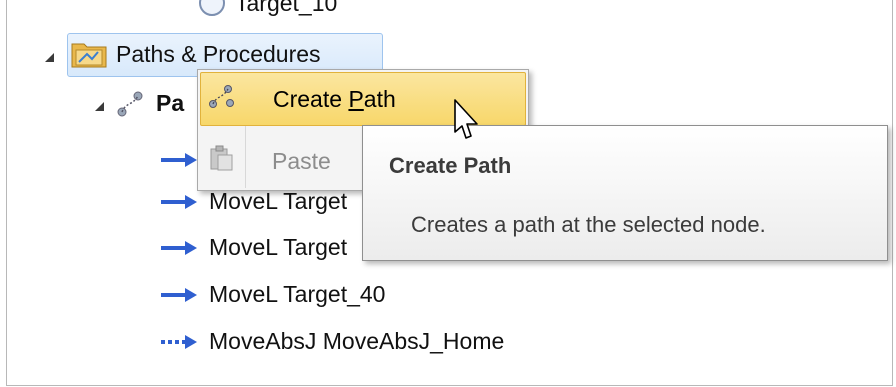 This screenshot has width=896, height=387. I want to click on moveabsj-arrow-icon, so click(179, 341).